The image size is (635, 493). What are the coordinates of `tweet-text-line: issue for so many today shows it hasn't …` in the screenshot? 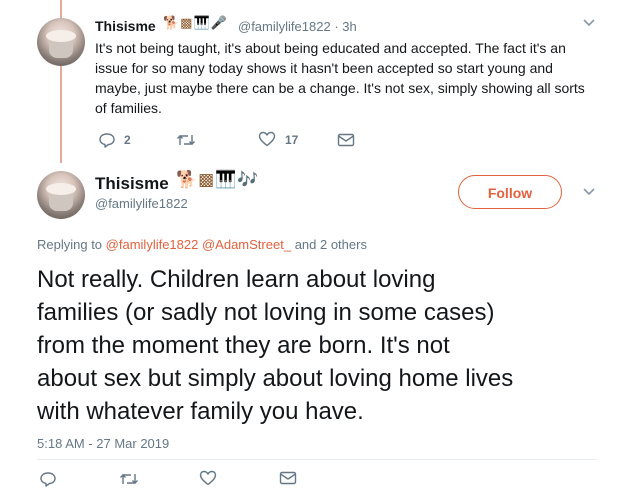 It's located at (324, 68).